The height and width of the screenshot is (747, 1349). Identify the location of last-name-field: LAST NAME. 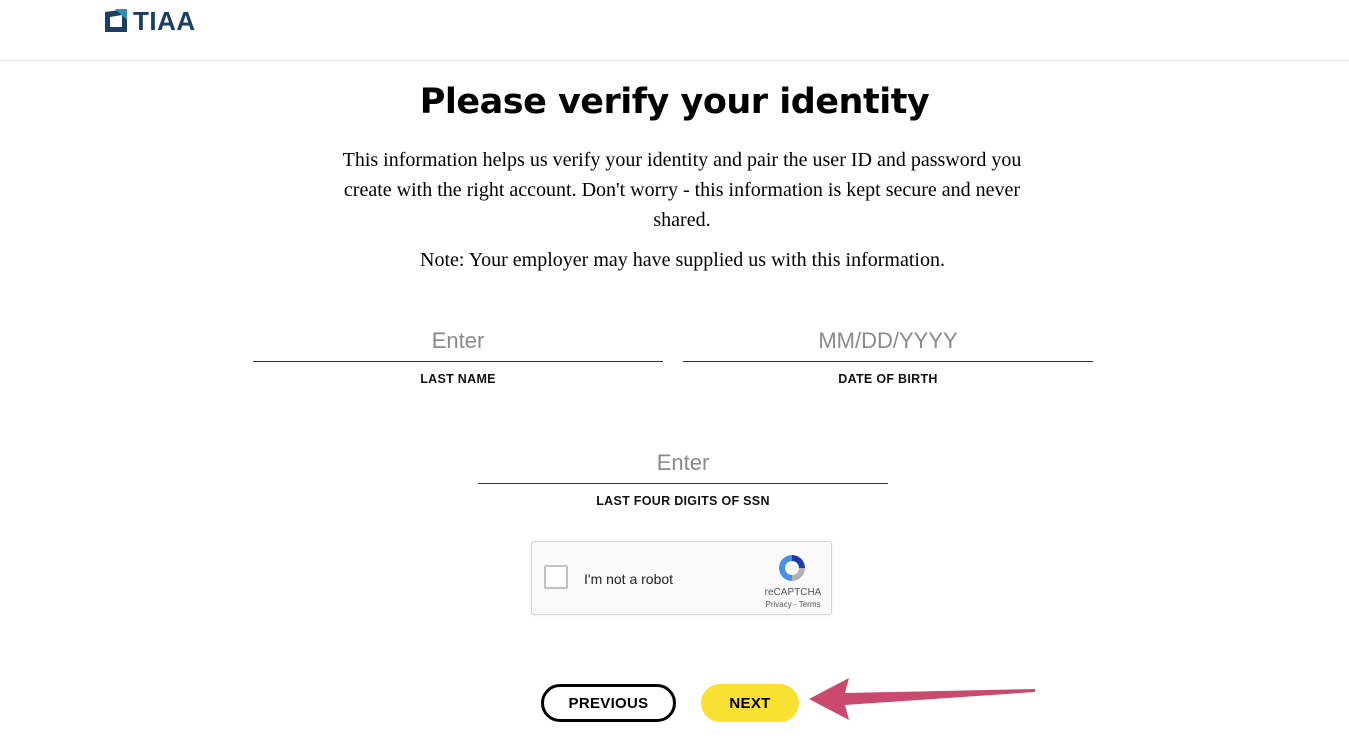
(458, 353).